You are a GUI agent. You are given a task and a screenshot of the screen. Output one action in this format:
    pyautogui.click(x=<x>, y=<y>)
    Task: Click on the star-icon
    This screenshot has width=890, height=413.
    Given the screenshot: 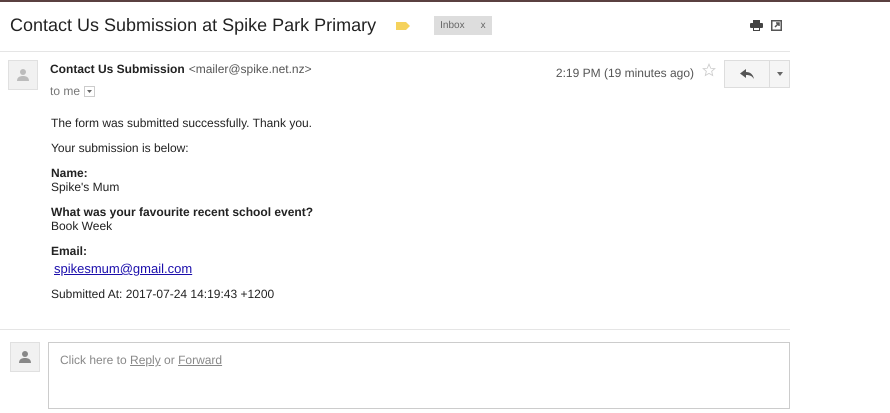 What is the action you would take?
    pyautogui.click(x=709, y=70)
    